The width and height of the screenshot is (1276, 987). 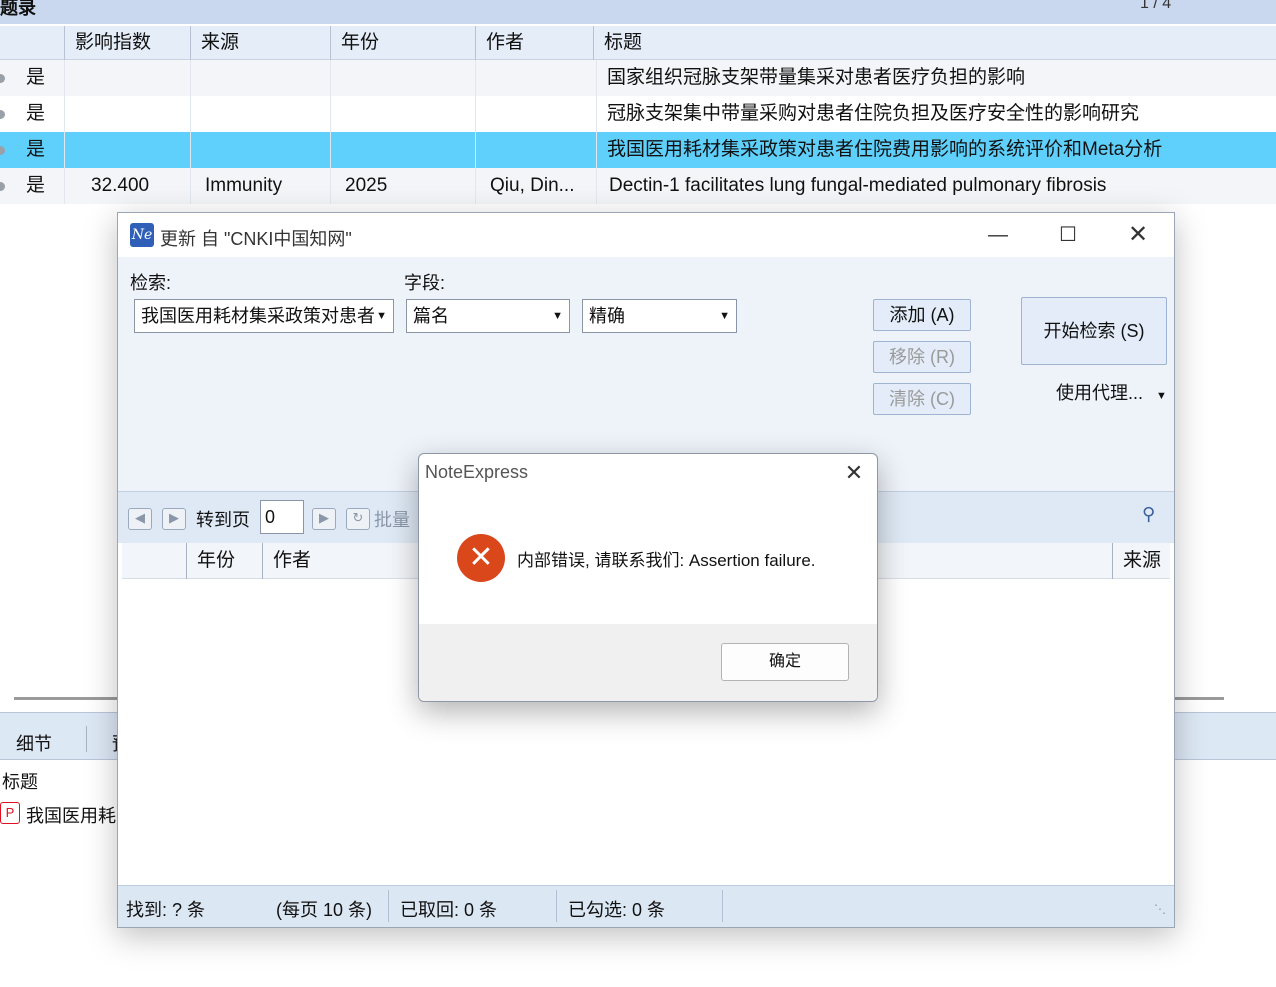 I want to click on column-header-year: 年份, so click(x=402, y=43).